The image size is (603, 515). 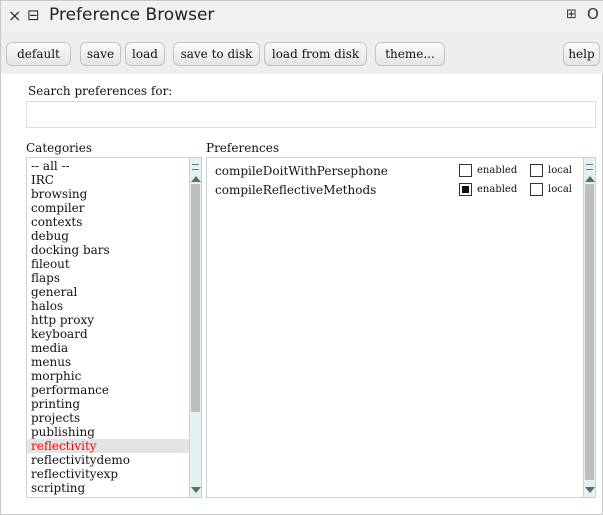 I want to click on preference-row: compileDoitWithPersephone enabled local, so click(x=395, y=171).